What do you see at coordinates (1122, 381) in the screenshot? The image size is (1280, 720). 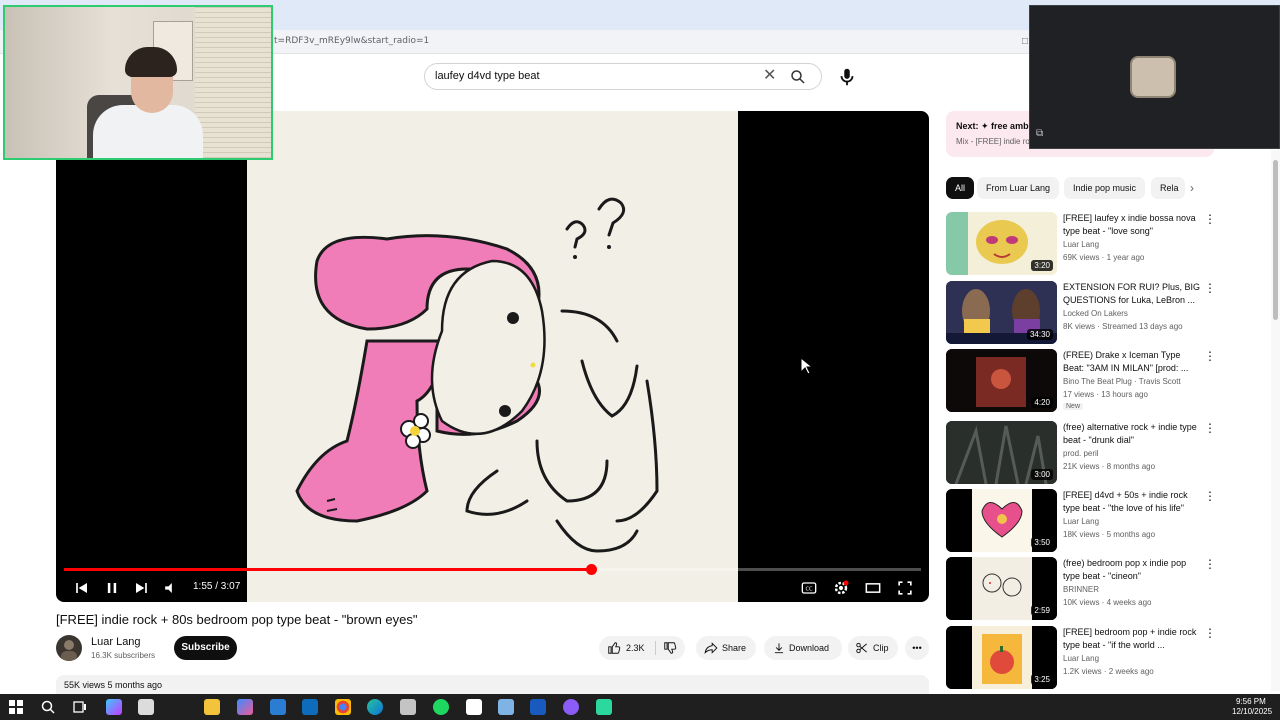 I see `recommendation-channel: Bino The Beat Plug · Travis Scott` at bounding box center [1122, 381].